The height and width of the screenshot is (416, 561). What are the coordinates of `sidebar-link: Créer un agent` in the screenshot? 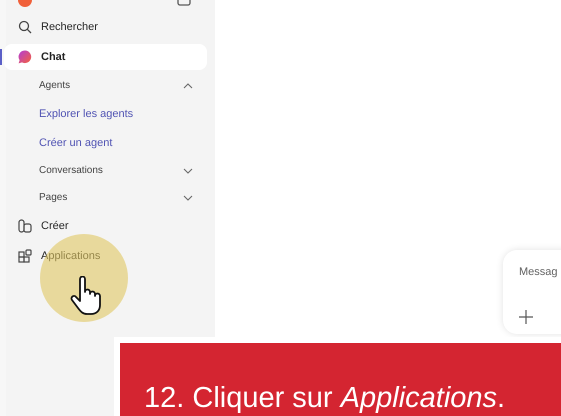 It's located at (103, 142).